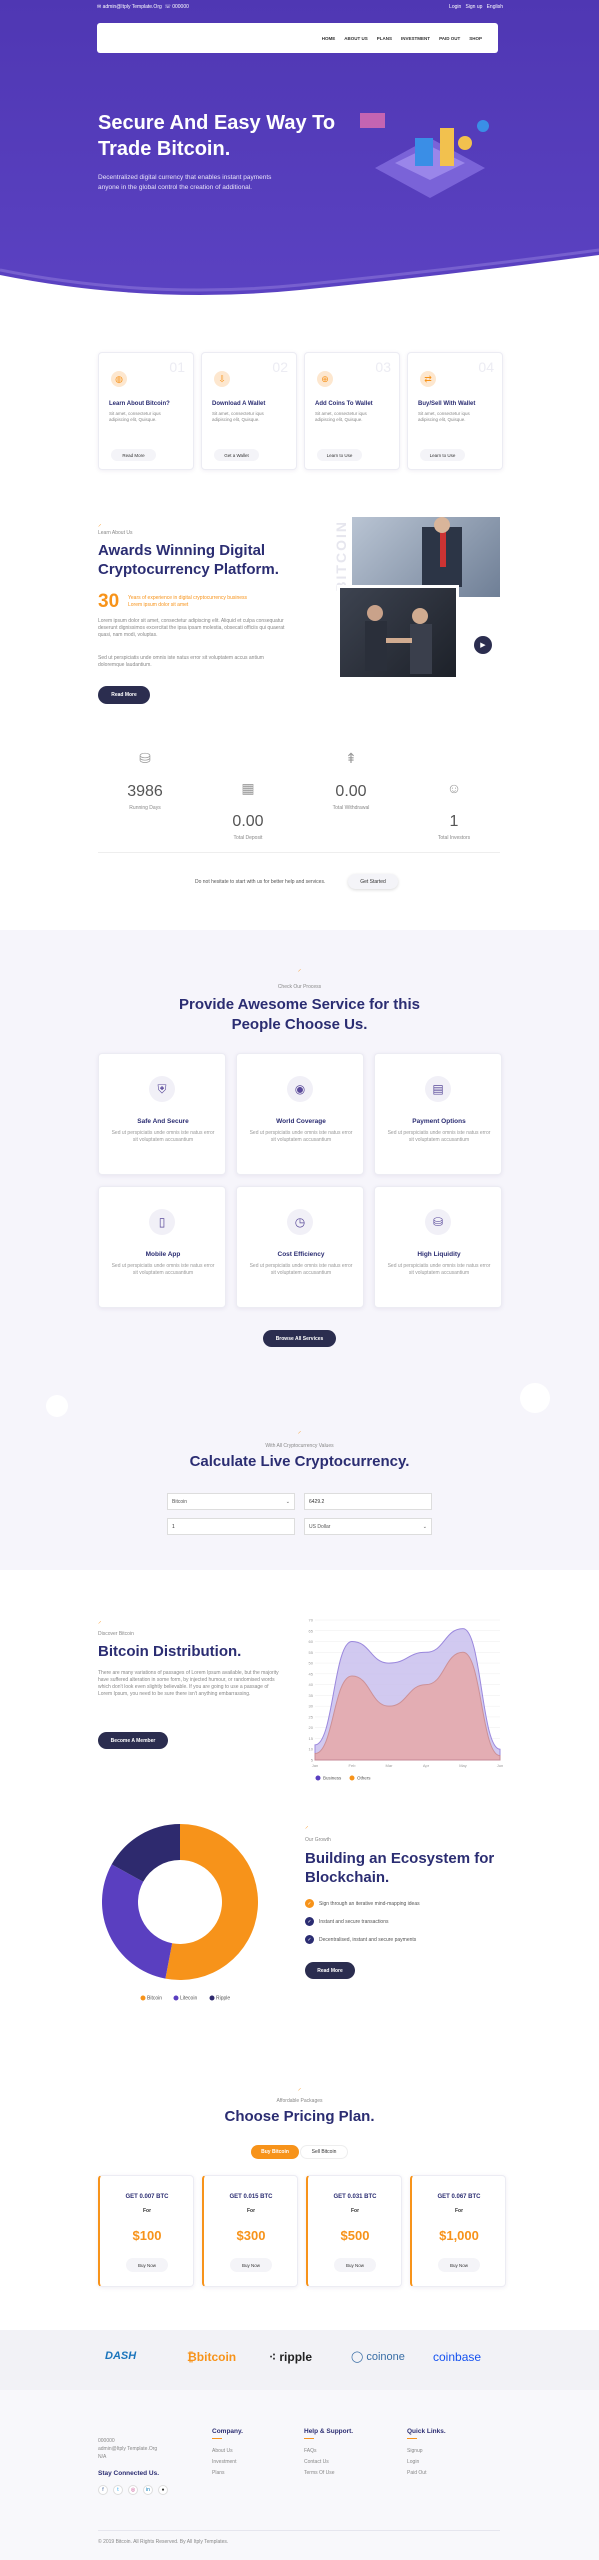 The width and height of the screenshot is (599, 2560). Describe the element at coordinates (416, 2473) in the screenshot. I see `footer-link: Paid Out` at that location.